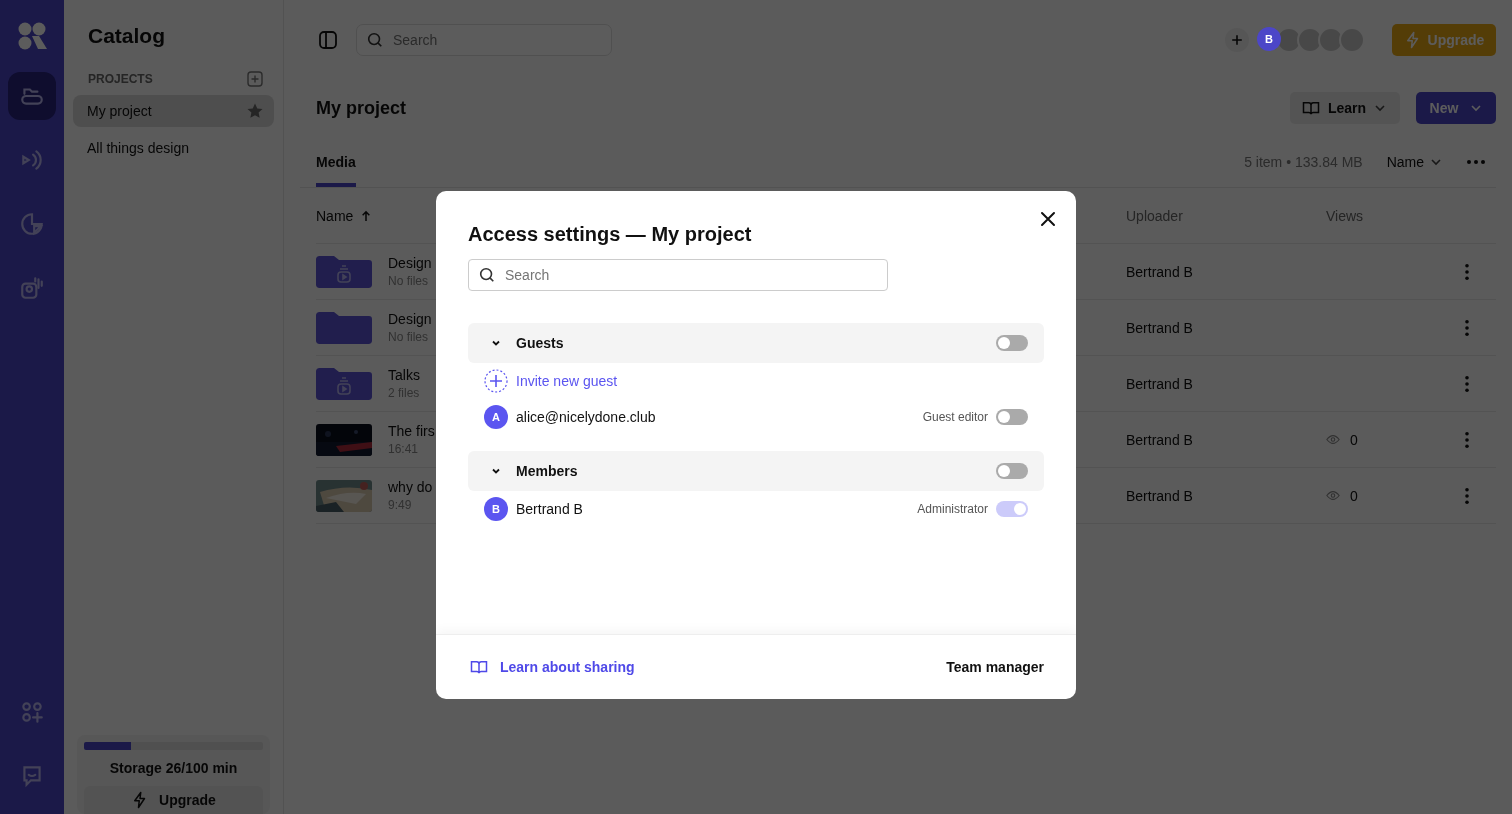 The width and height of the screenshot is (1512, 814). I want to click on person-audio-icon, so click(32, 288).